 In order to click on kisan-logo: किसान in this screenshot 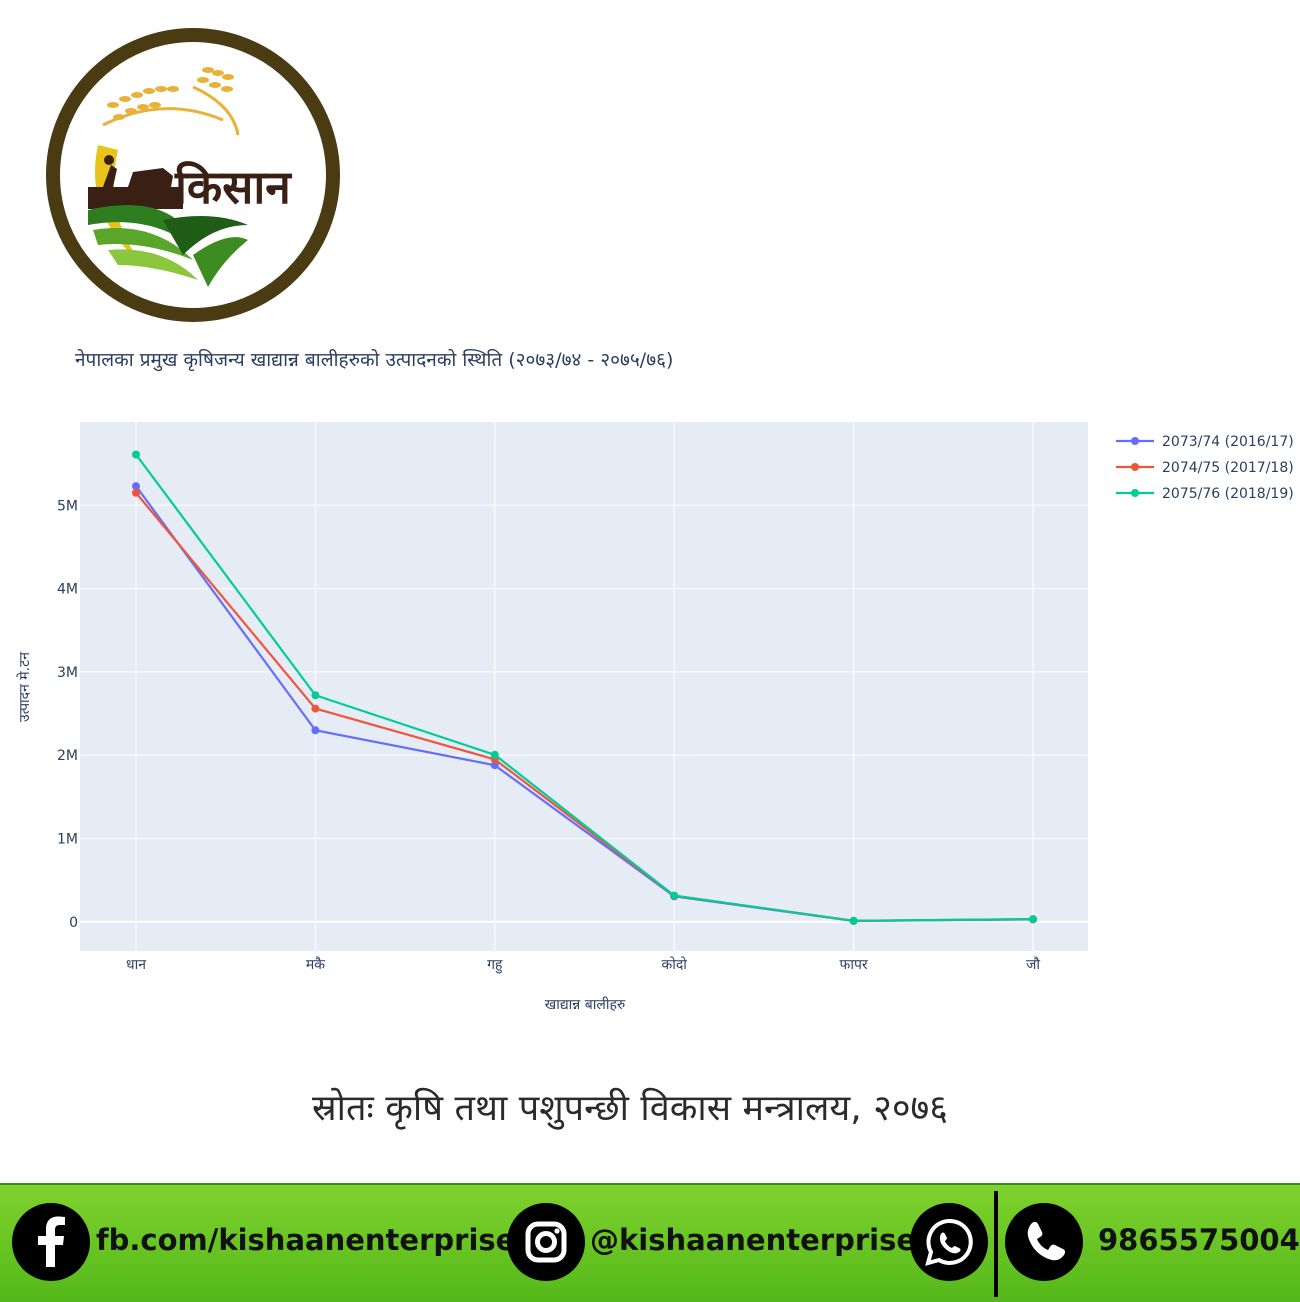, I will do `click(193, 175)`.